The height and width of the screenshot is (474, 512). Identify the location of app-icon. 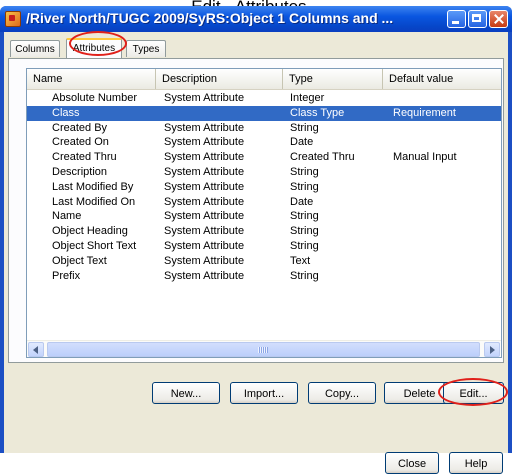
(13, 19).